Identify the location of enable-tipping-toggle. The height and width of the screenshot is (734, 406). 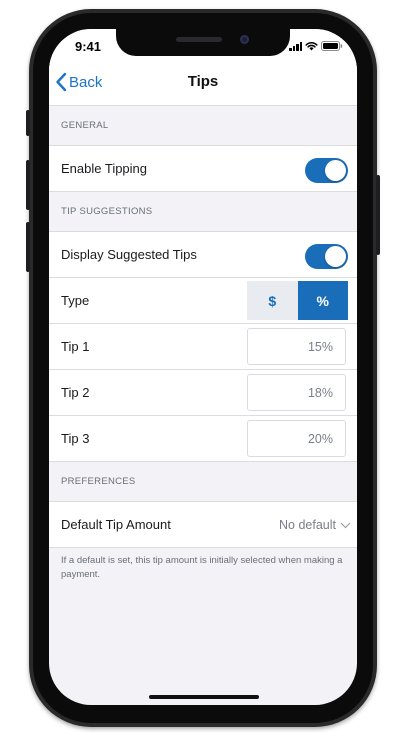
(326, 170).